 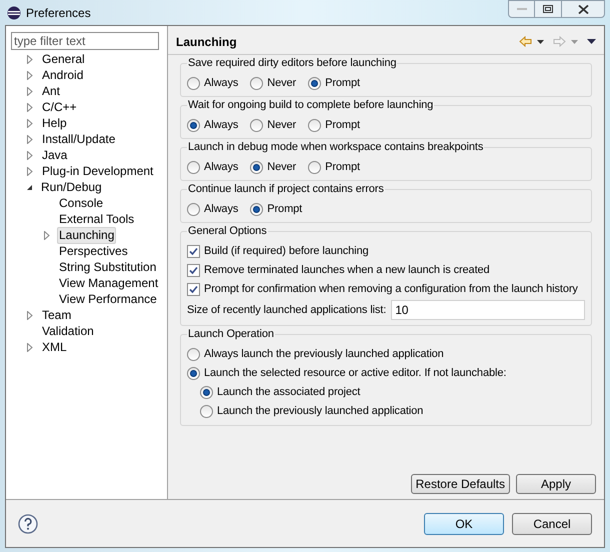 What do you see at coordinates (310, 105) in the screenshot?
I see `group-title: Wait for ongoing build to complete before launching` at bounding box center [310, 105].